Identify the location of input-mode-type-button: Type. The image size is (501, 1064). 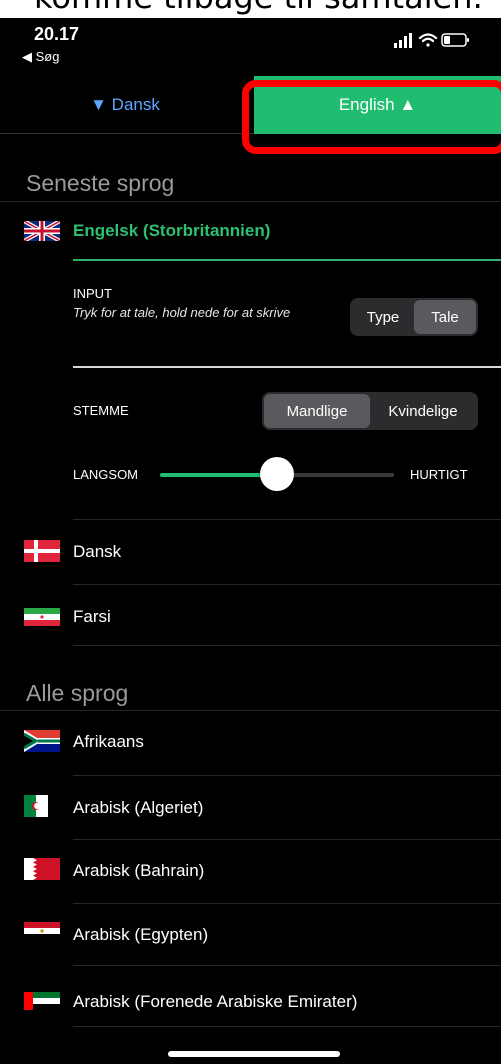
(383, 317).